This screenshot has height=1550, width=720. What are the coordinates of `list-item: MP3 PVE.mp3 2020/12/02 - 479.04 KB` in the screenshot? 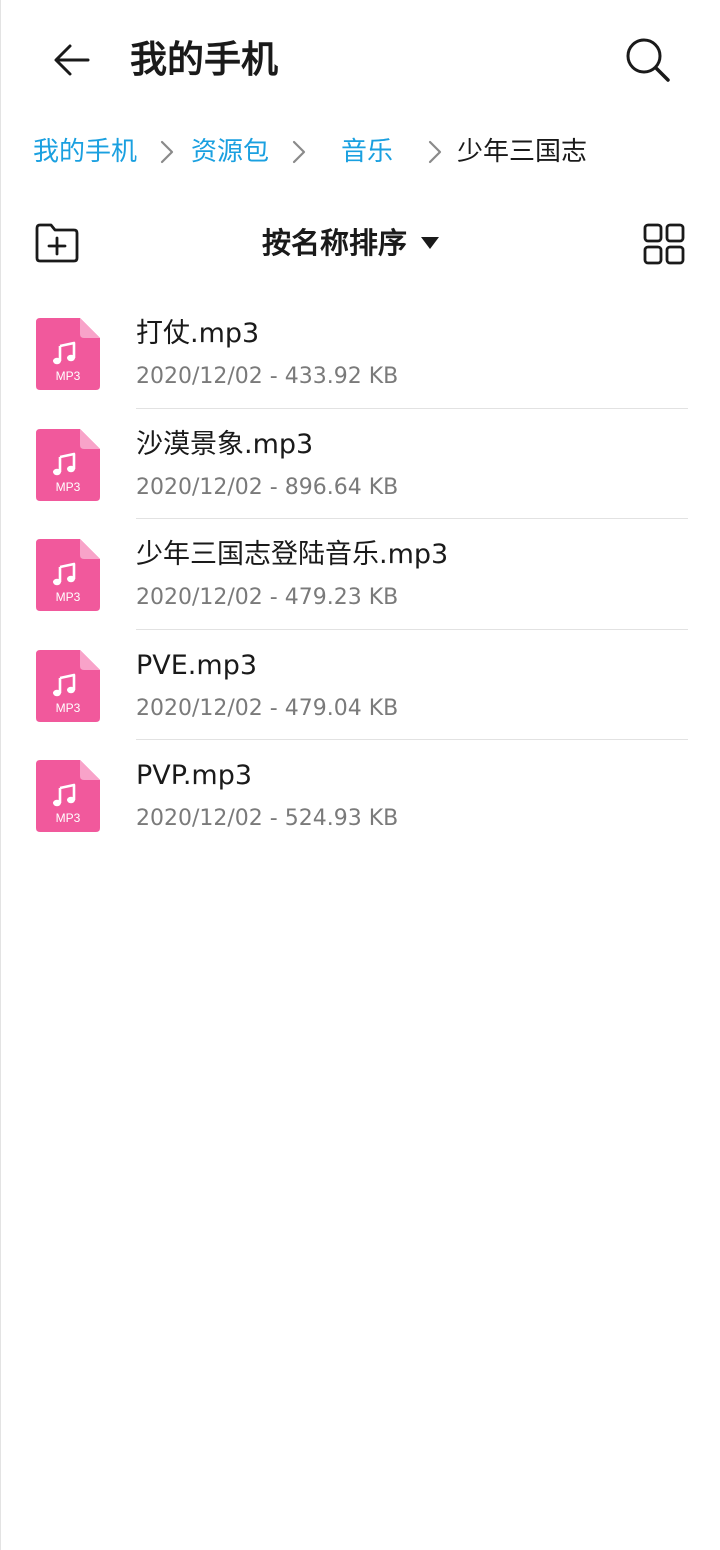 It's located at (360, 685).